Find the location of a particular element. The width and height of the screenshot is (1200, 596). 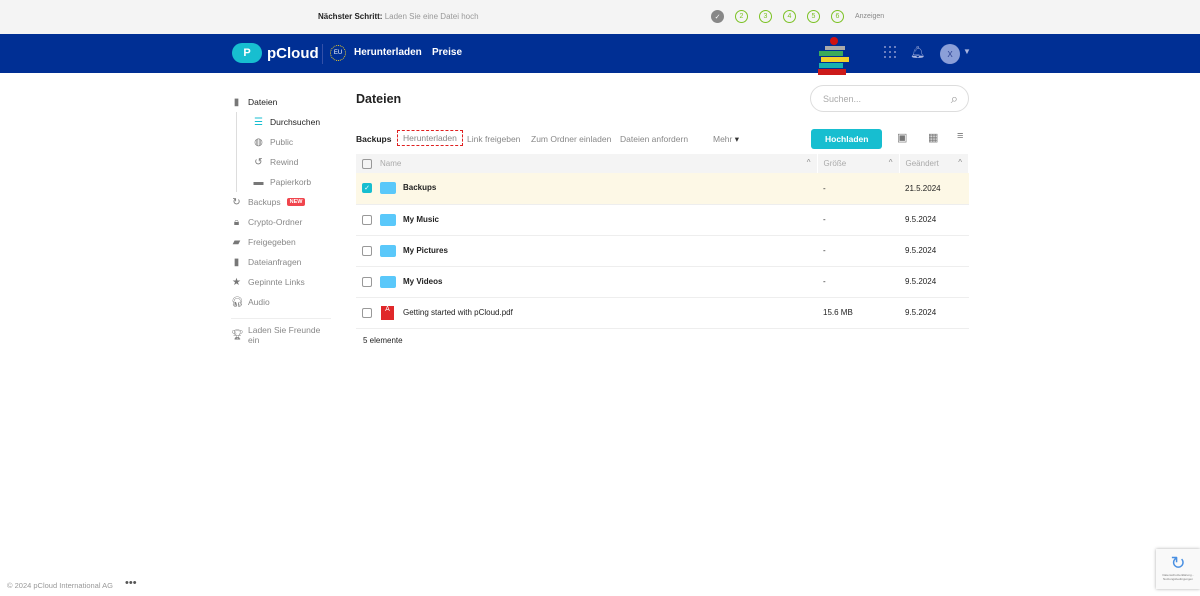

select-all-checkbox is located at coordinates (367, 163).